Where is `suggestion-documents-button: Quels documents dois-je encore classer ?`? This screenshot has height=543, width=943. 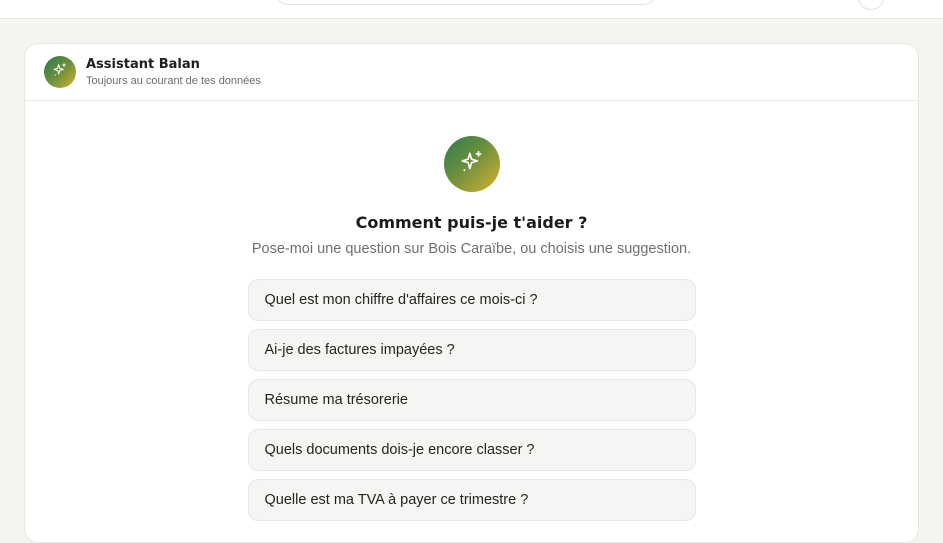
suggestion-documents-button: Quels documents dois-je encore classer ? is located at coordinates (471, 450).